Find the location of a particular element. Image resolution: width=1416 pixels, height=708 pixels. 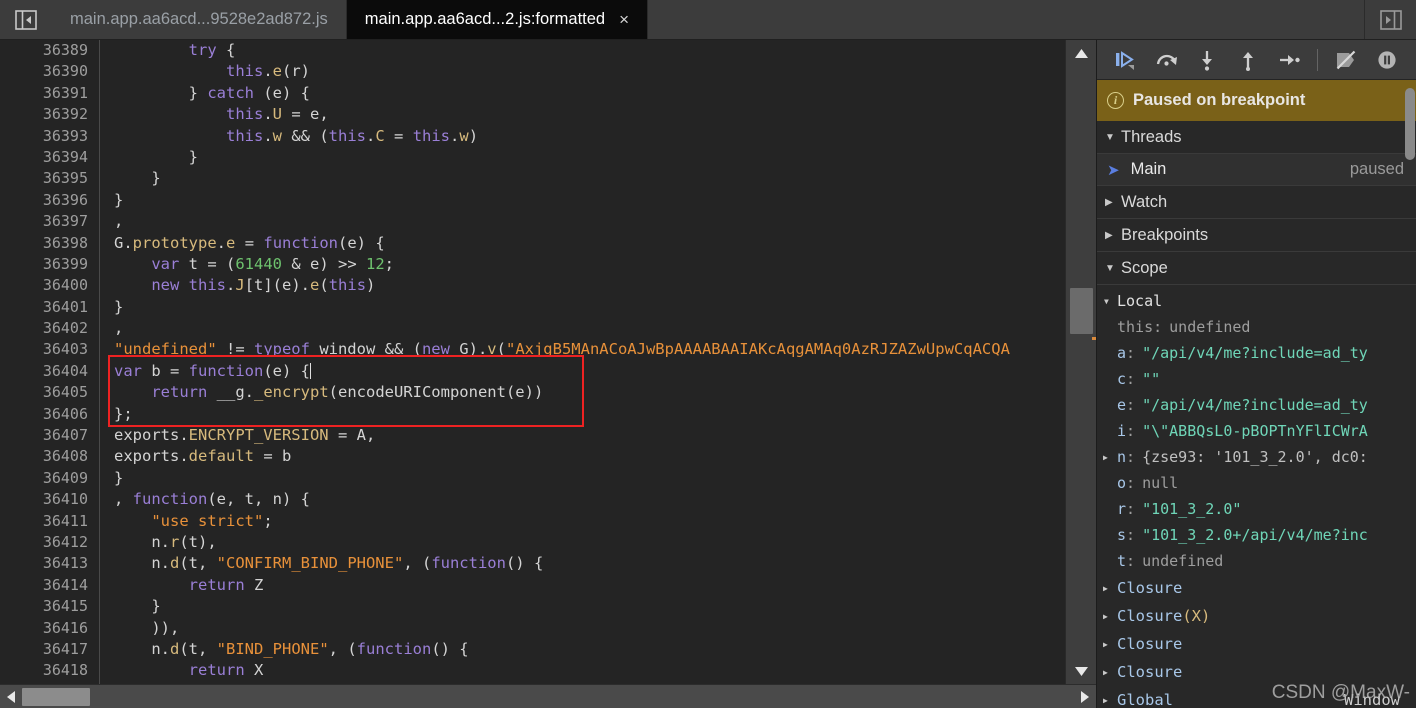

code-line: exports.ENCRYPT_VERSION = A, is located at coordinates (605, 435).